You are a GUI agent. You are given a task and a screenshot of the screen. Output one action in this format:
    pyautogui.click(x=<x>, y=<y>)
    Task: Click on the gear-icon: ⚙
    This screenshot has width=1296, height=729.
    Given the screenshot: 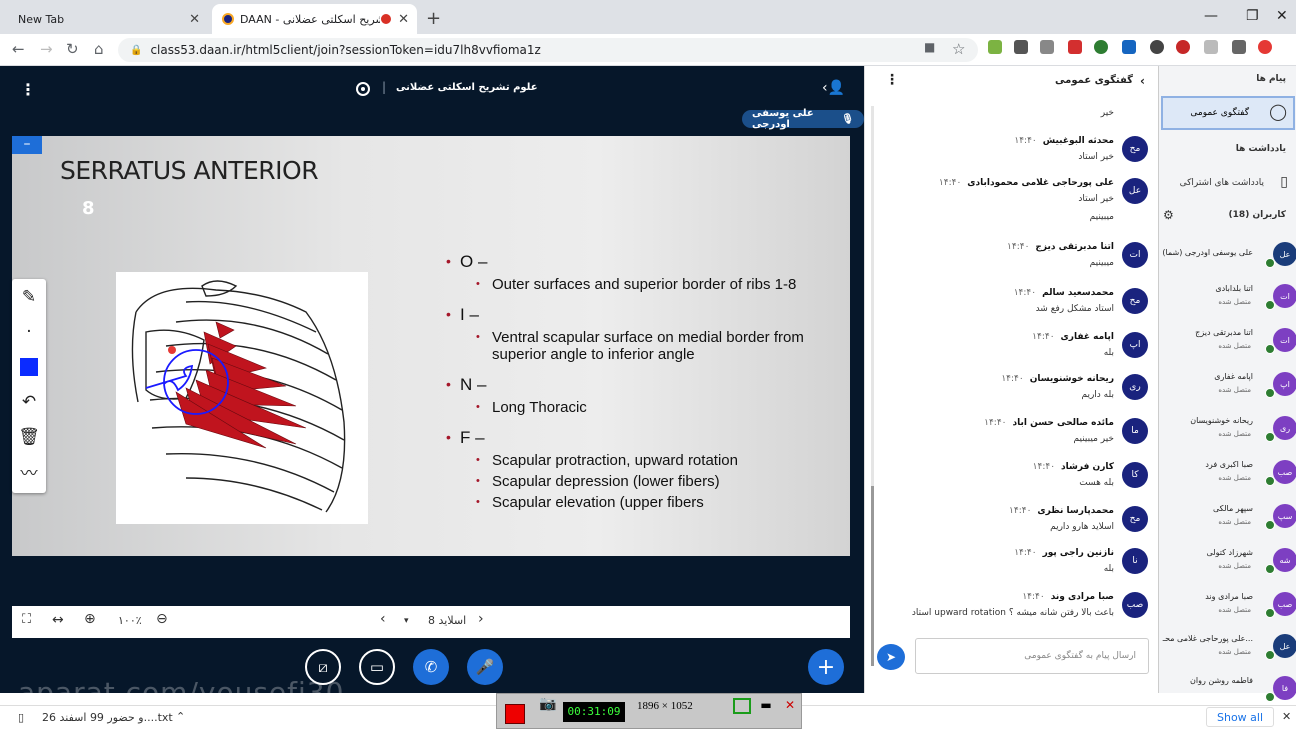 What is the action you would take?
    pyautogui.click(x=1168, y=215)
    